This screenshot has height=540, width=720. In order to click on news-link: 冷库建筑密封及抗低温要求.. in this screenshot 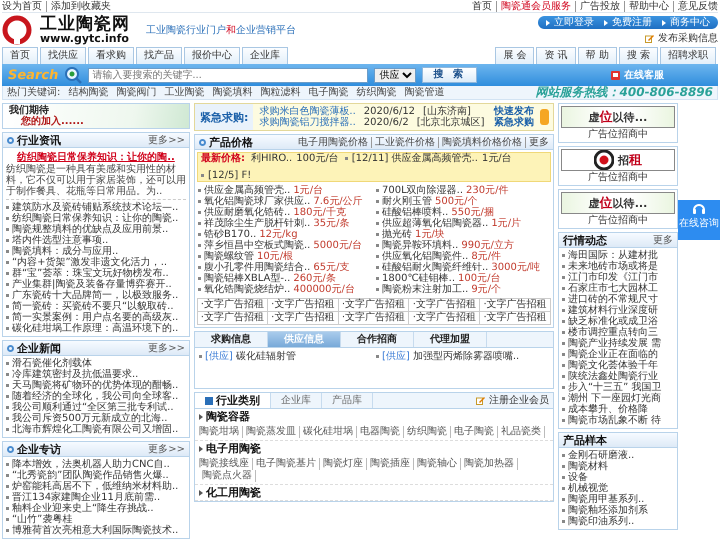, I will do `click(75, 374)`.